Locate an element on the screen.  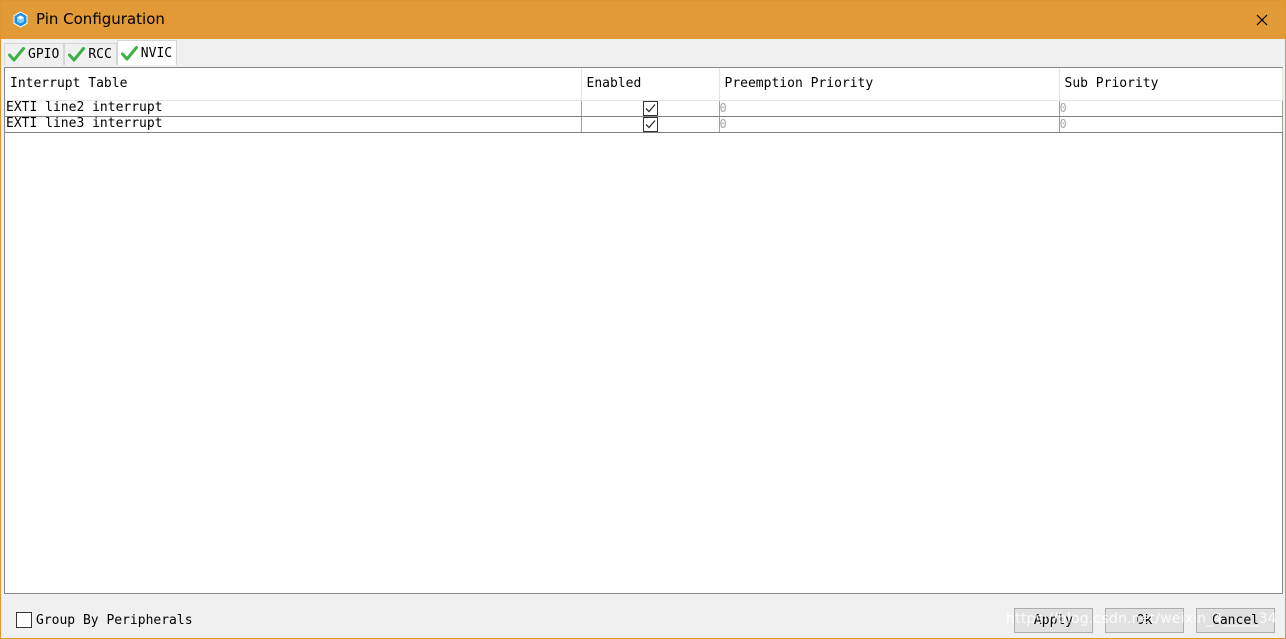
group-by-peripherals-label: Group By Peripherals is located at coordinates (114, 620).